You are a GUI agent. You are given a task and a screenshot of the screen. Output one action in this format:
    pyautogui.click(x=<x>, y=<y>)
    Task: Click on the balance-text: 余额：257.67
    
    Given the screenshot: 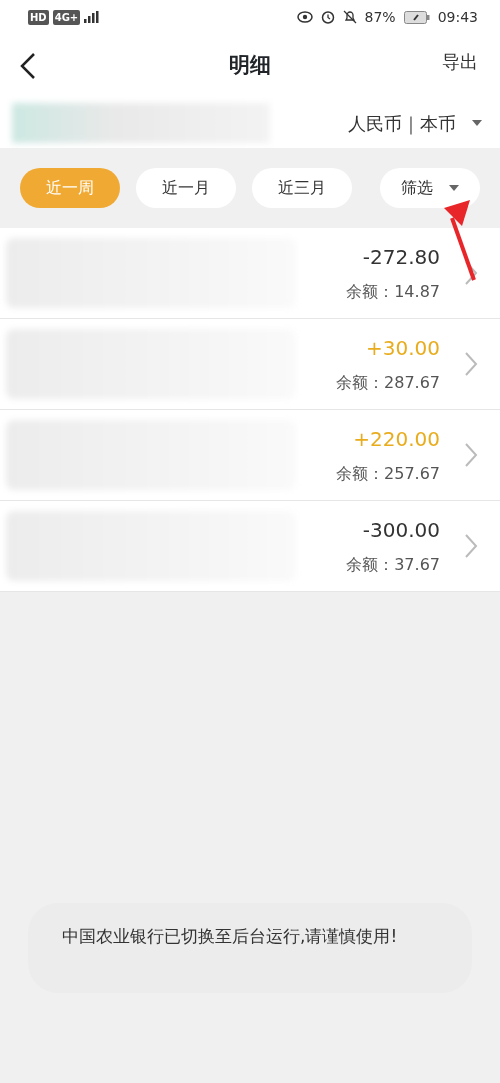 What is the action you would take?
    pyautogui.click(x=388, y=474)
    